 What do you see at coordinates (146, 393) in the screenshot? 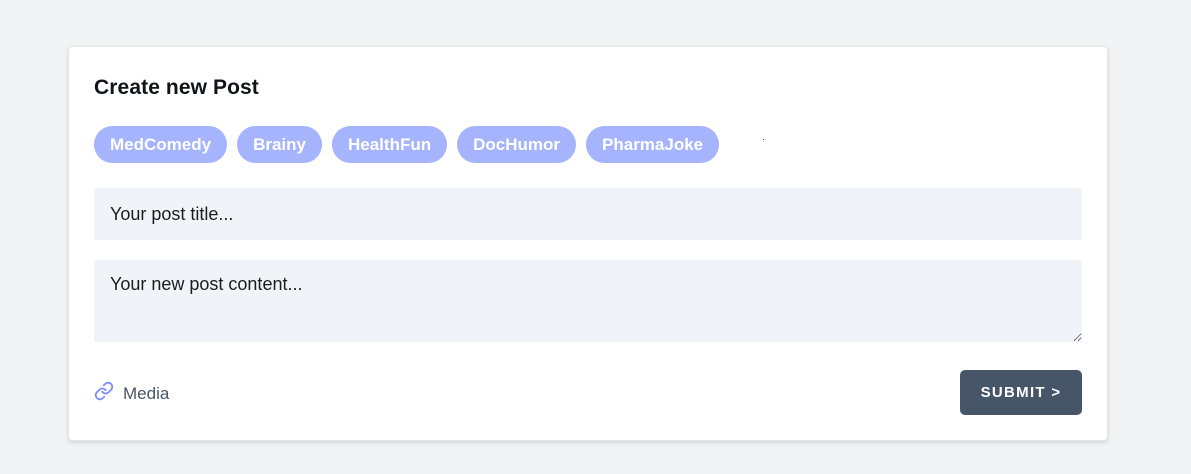
I see `media-label: Media` at bounding box center [146, 393].